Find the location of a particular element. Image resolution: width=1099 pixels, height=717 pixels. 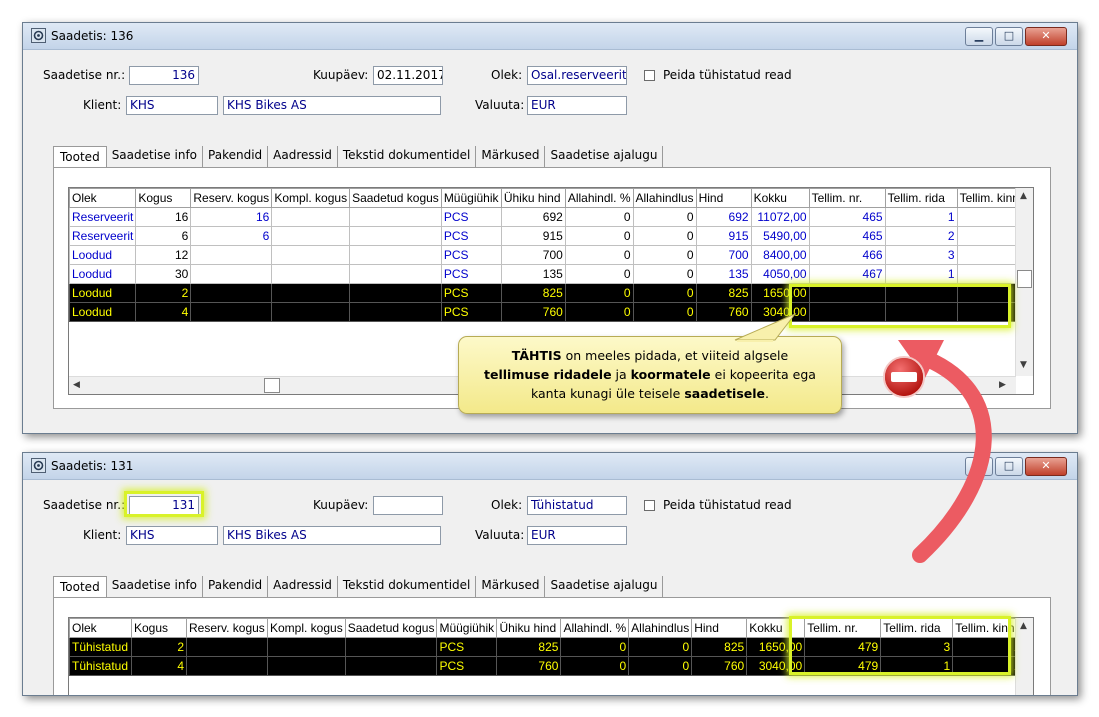

vertical-scrollbar: ▲ ▼ is located at coordinates (1024, 282).